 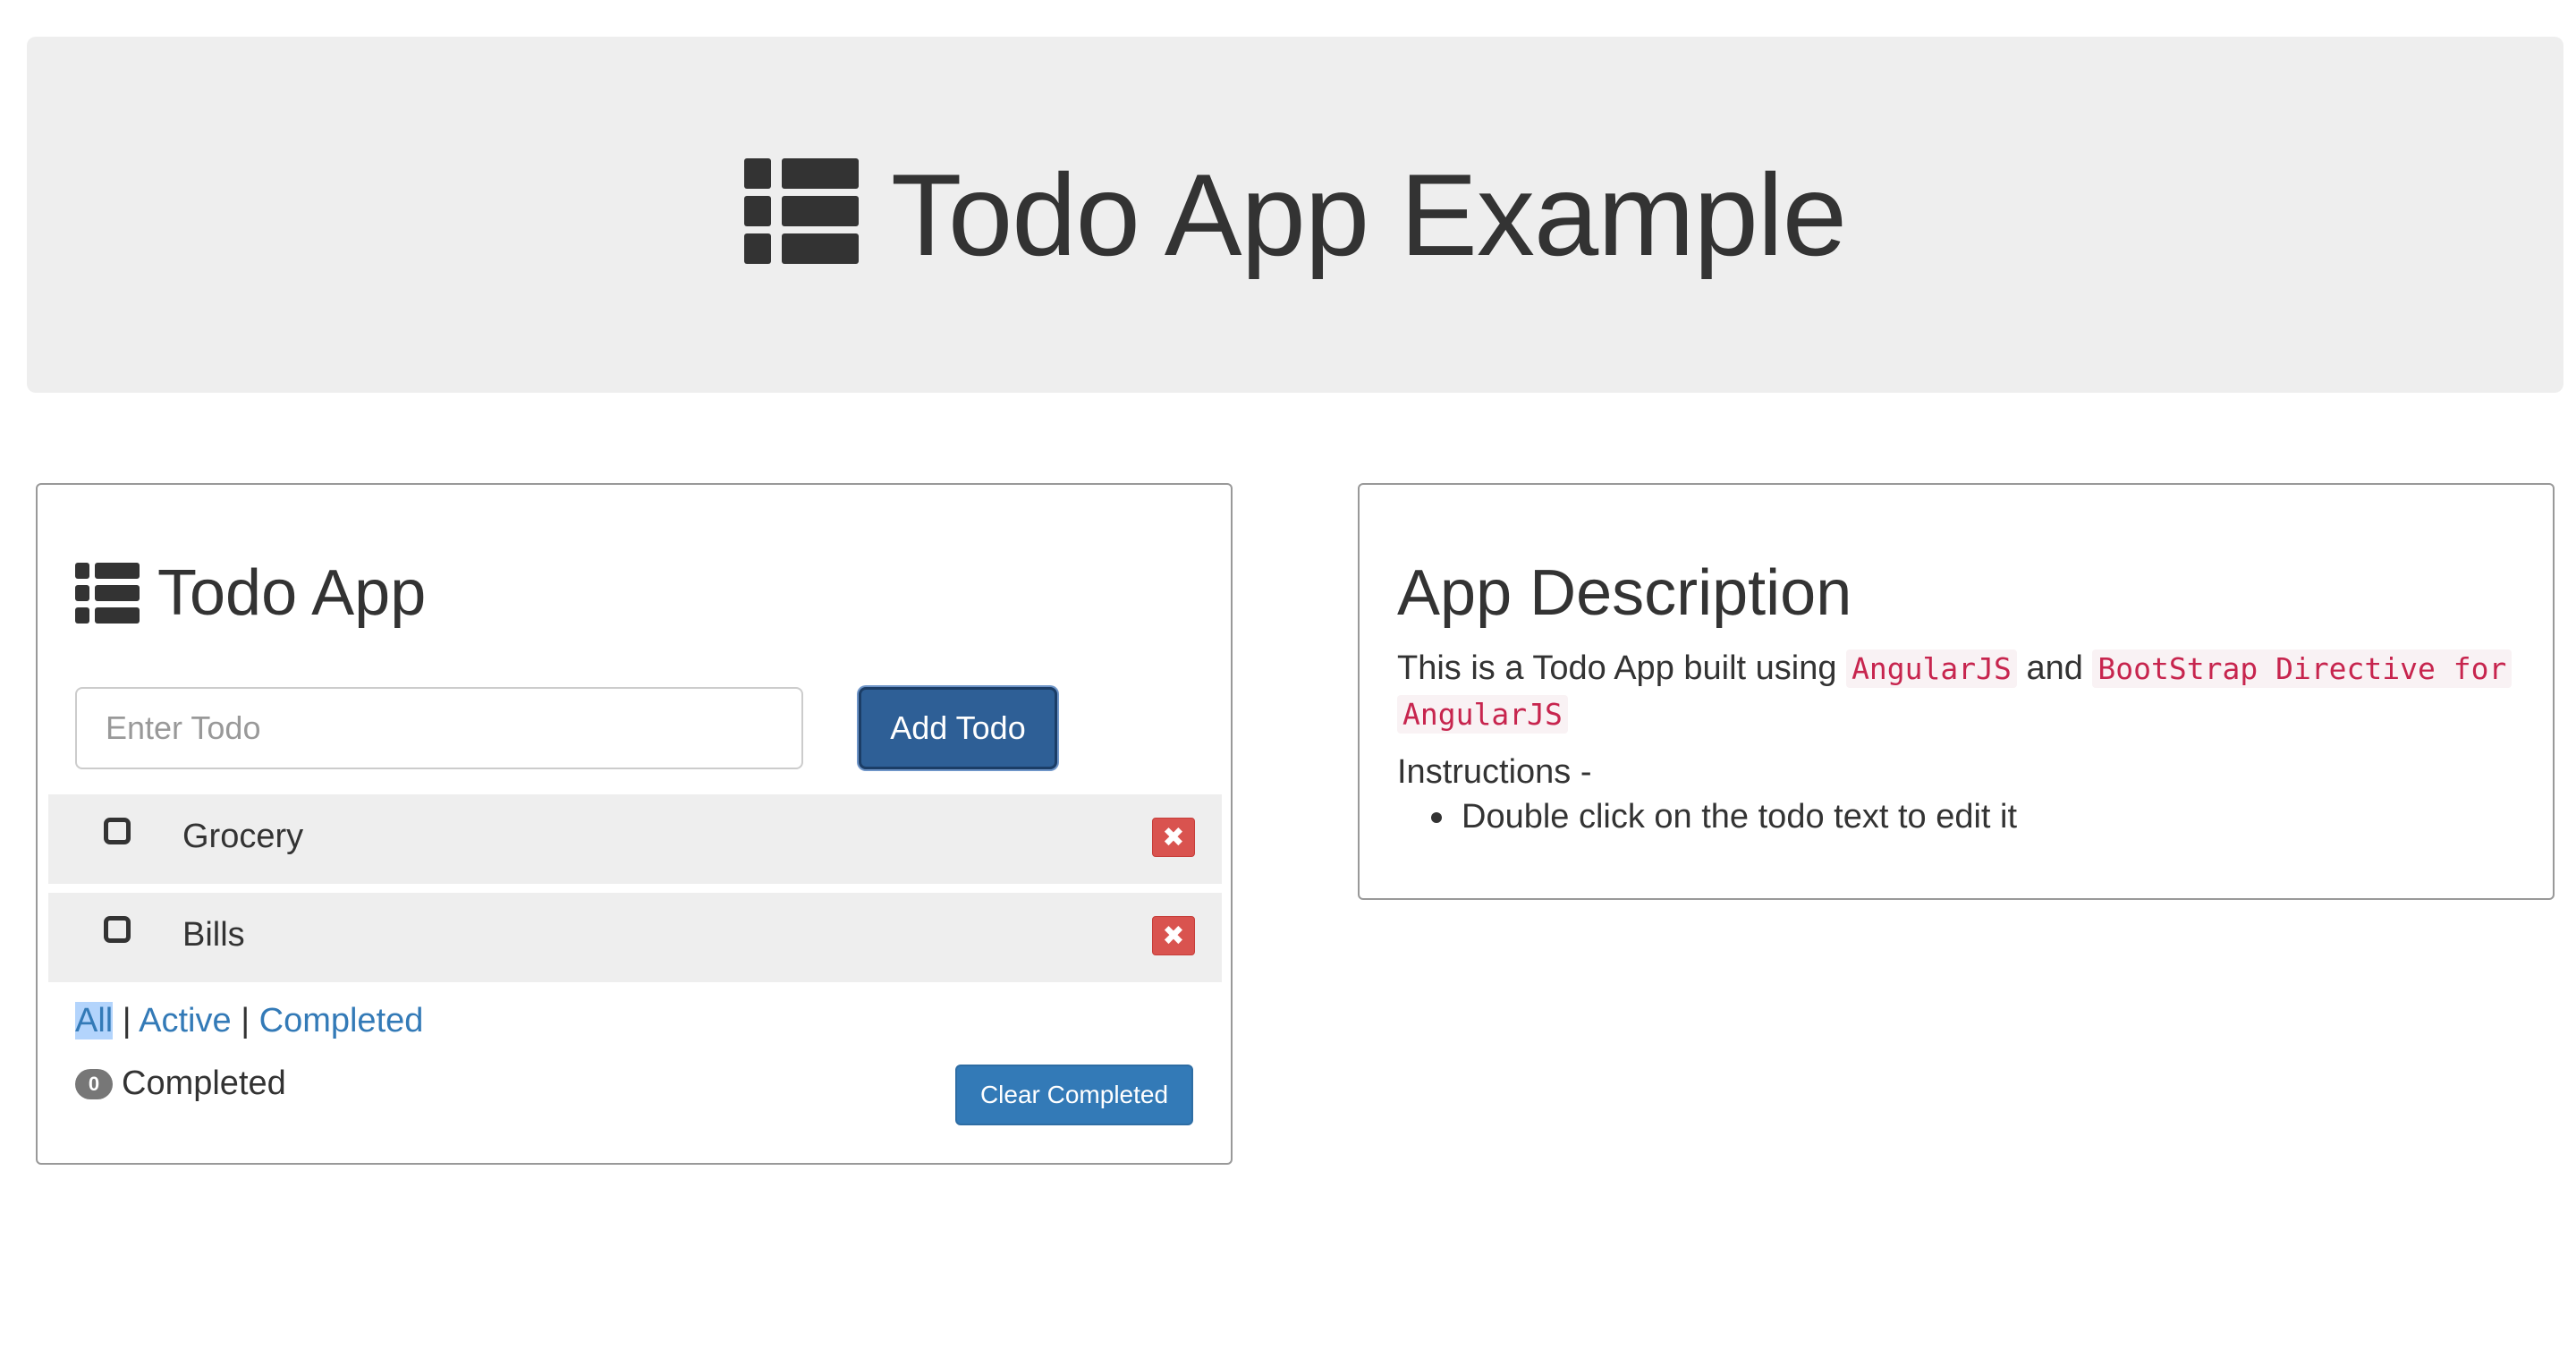 What do you see at coordinates (1494, 772) in the screenshot?
I see `instructions-label: Instructions -` at bounding box center [1494, 772].